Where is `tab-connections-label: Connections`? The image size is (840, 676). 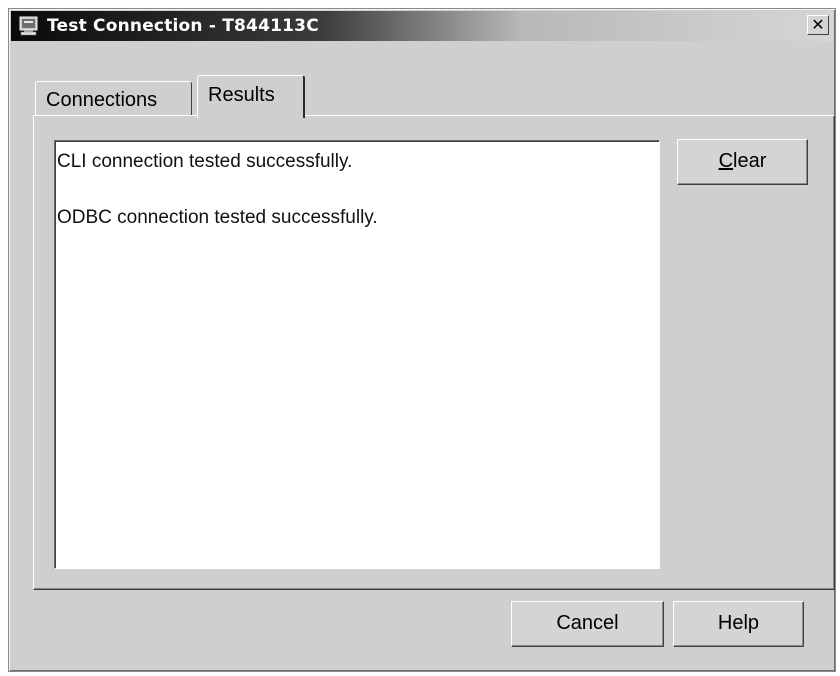 tab-connections-label: Connections is located at coordinates (102, 100).